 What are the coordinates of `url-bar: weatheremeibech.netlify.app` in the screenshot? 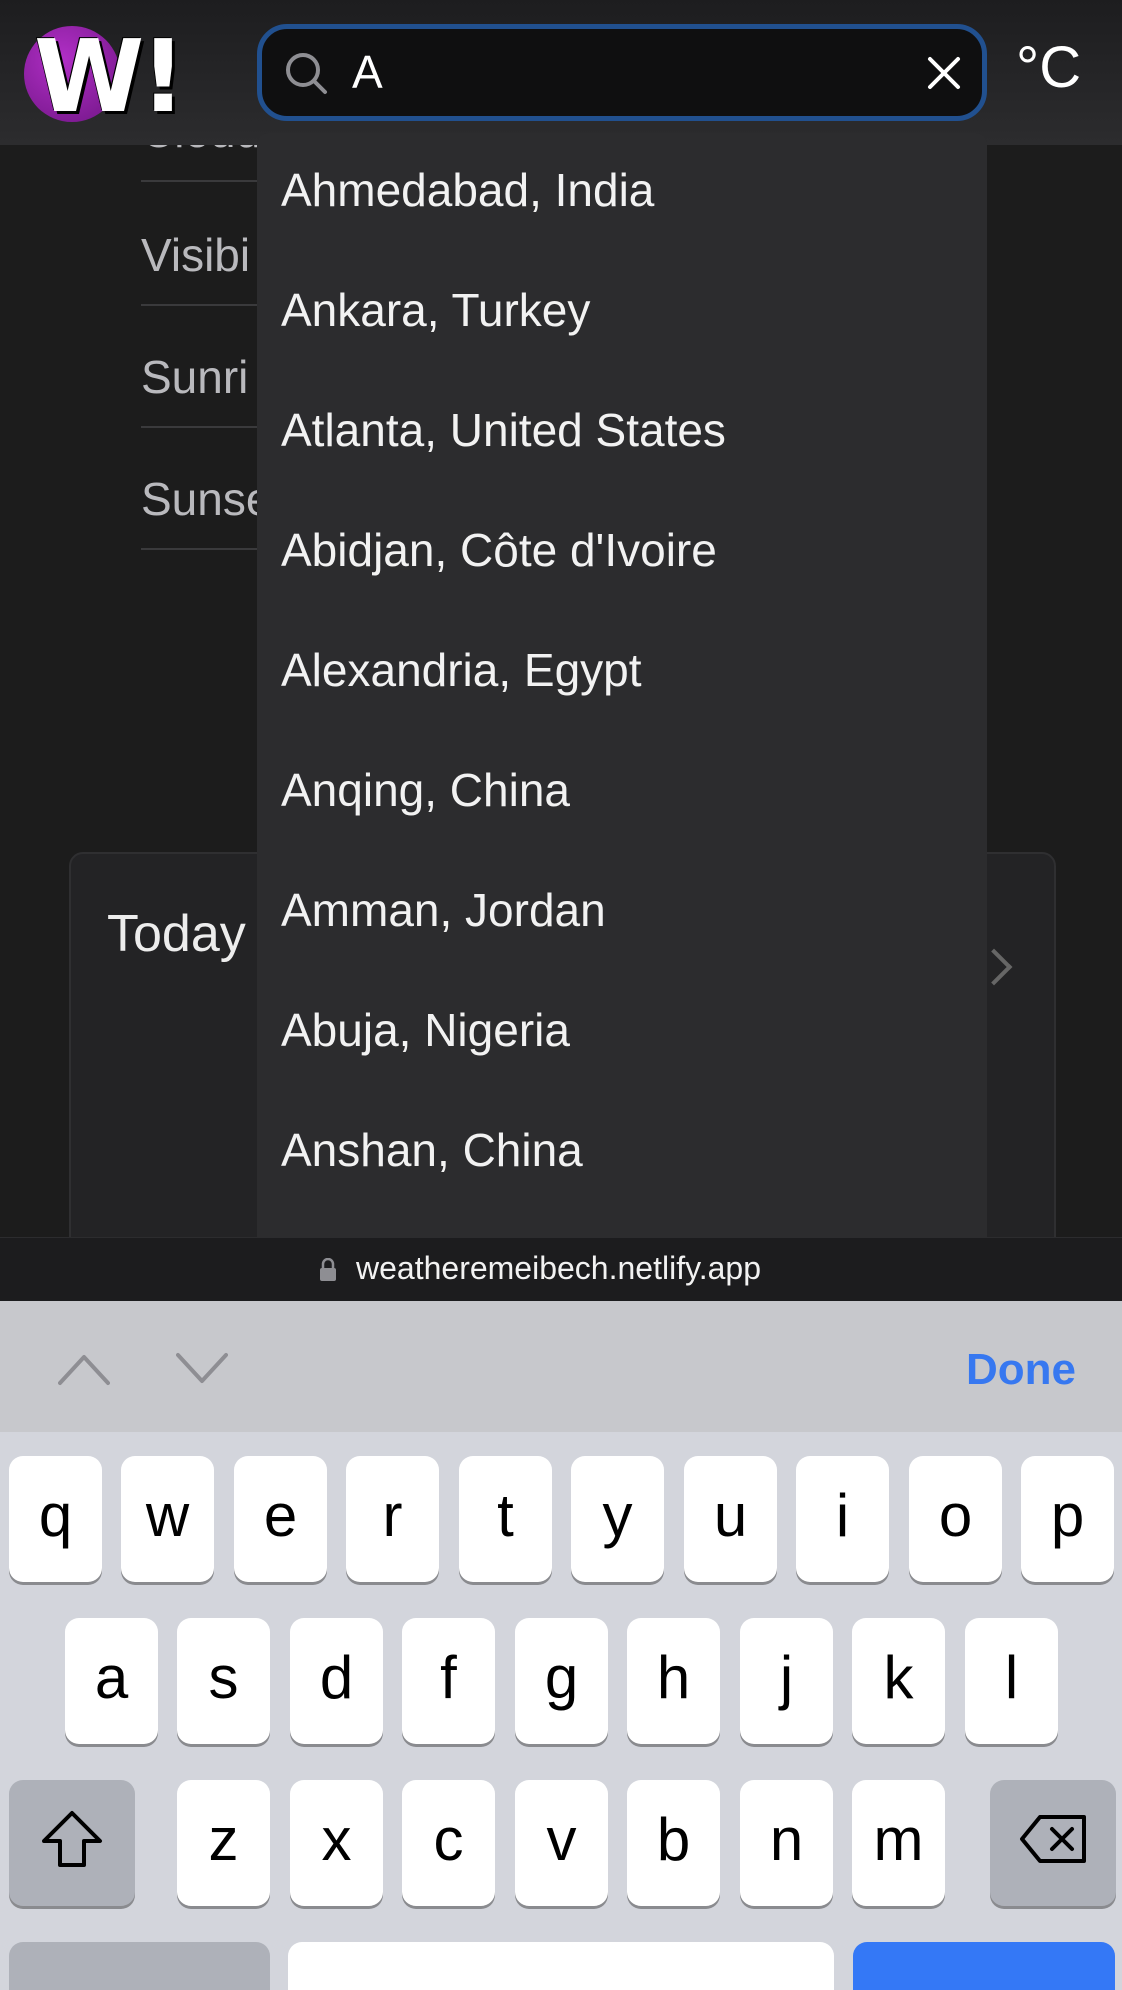 It's located at (561, 1269).